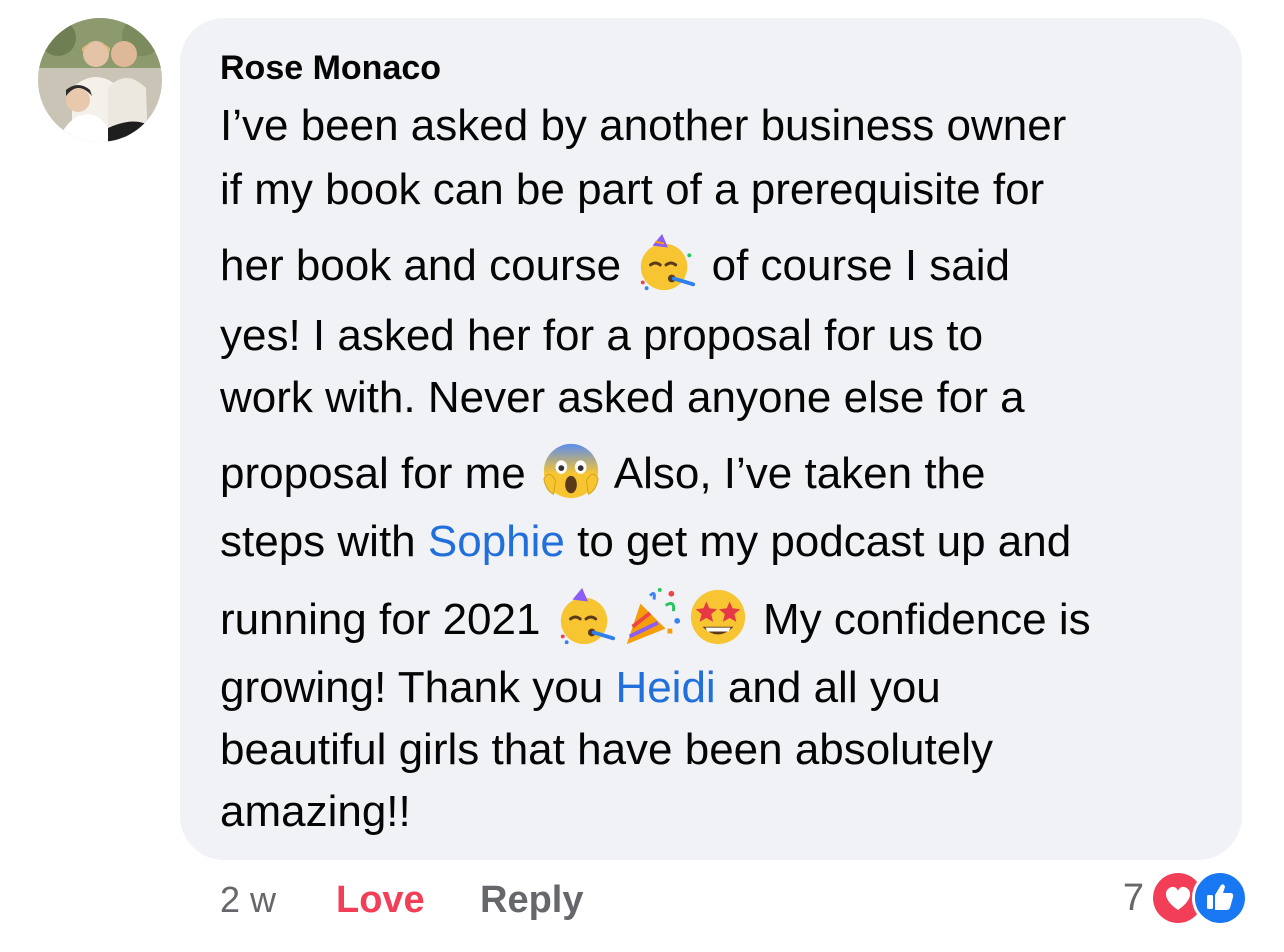 Image resolution: width=1284 pixels, height=952 pixels. Describe the element at coordinates (248, 900) in the screenshot. I see `comment-timestamp: 2 w` at that location.